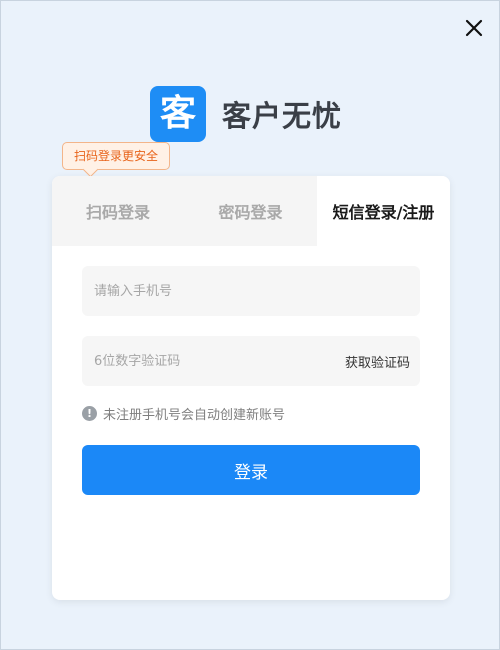  Describe the element at coordinates (383, 211) in the screenshot. I see `tab-sms-login: 短信登录/注册` at that location.